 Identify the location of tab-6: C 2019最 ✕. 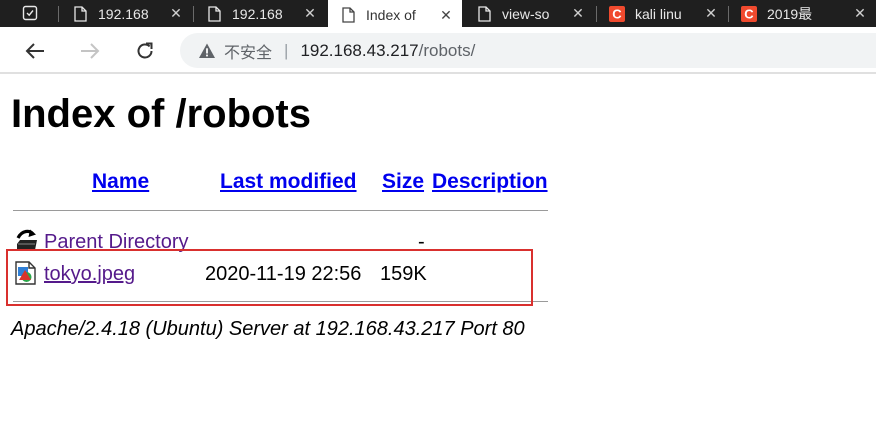
(802, 13).